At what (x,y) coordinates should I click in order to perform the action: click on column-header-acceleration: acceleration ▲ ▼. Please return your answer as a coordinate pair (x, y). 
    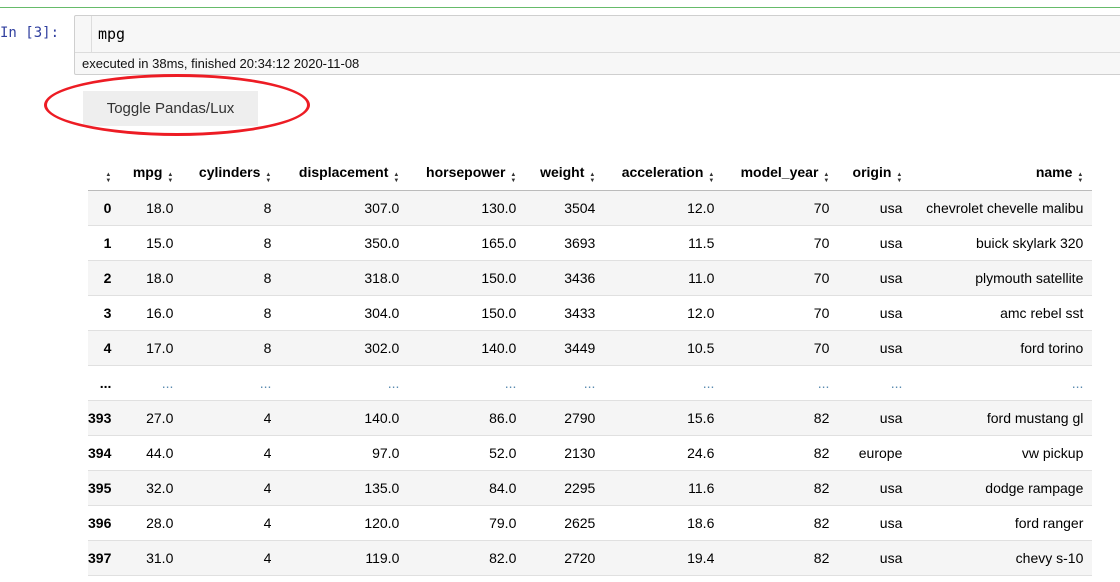
    Looking at the image, I should click on (664, 174).